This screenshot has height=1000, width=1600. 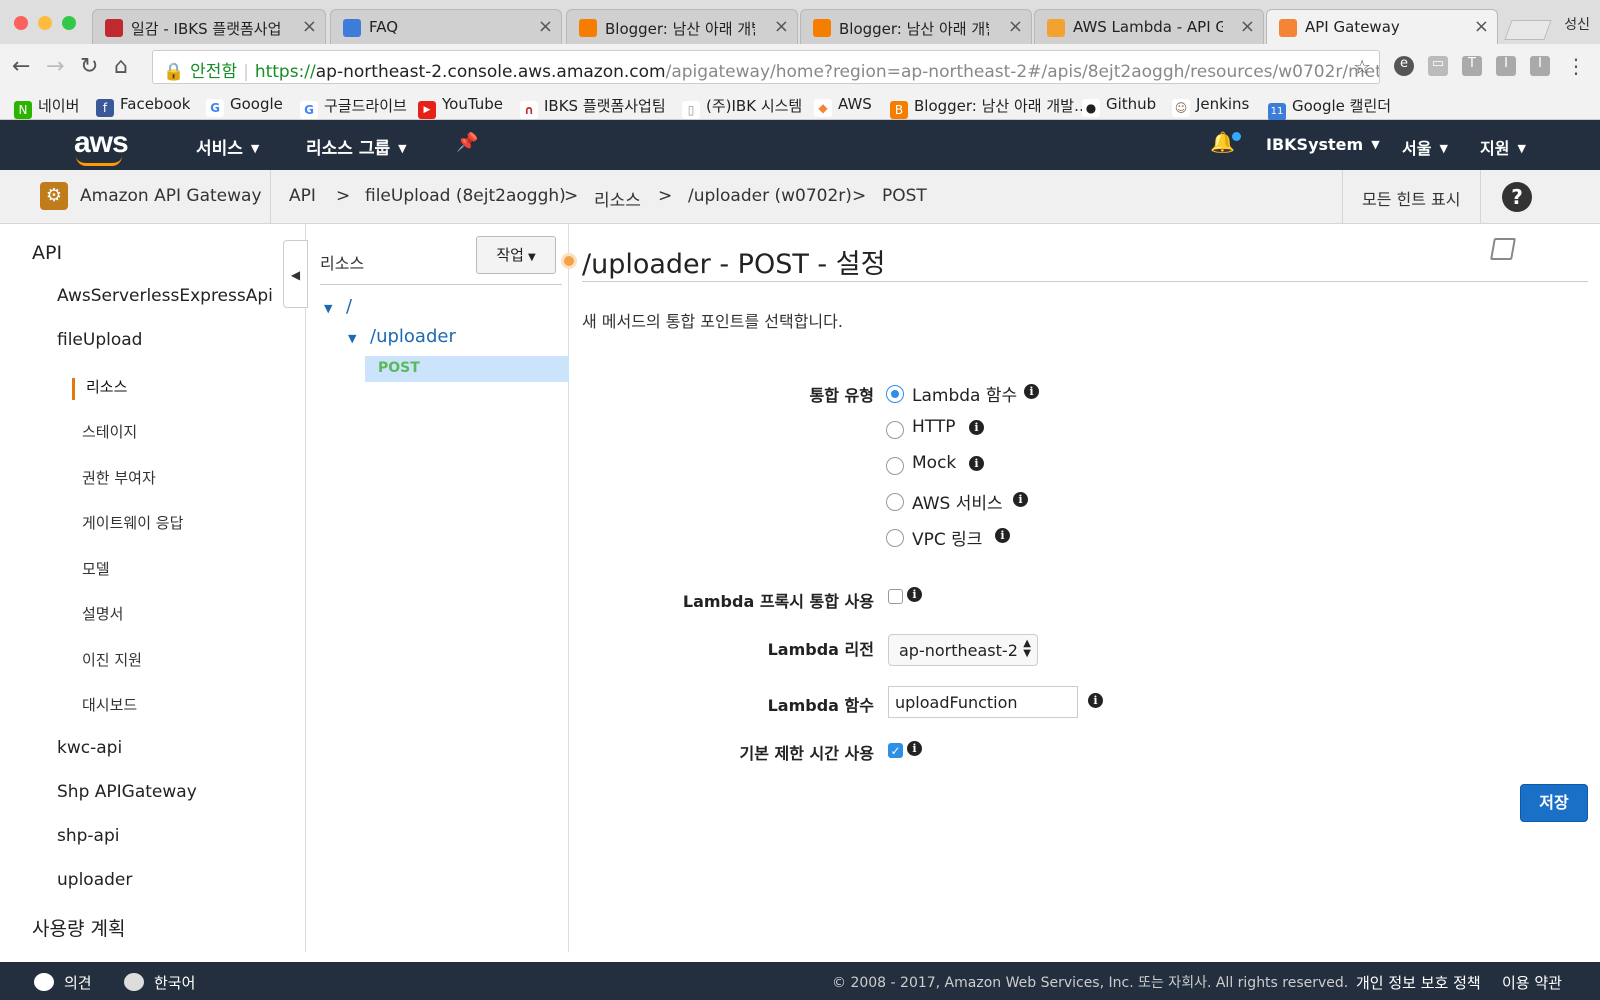 I want to click on browser-tab: AWS Lambda - API Gate ×, so click(x=1149, y=26).